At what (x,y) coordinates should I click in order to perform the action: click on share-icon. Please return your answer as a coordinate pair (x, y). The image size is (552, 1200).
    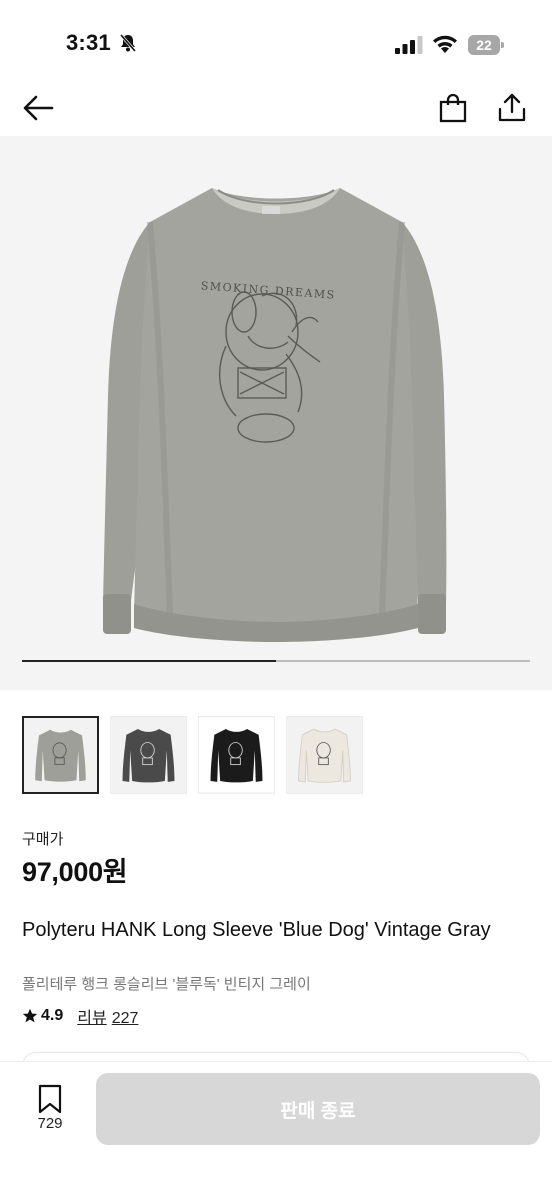
    Looking at the image, I should click on (512, 107).